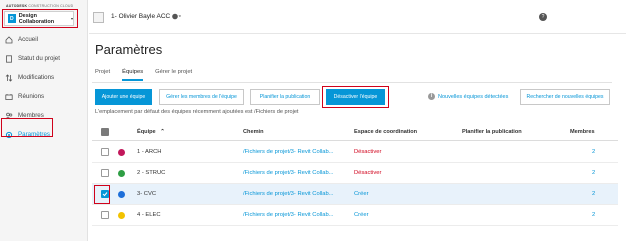 The image size is (626, 241). I want to click on tab-projet: Projet, so click(102, 75).